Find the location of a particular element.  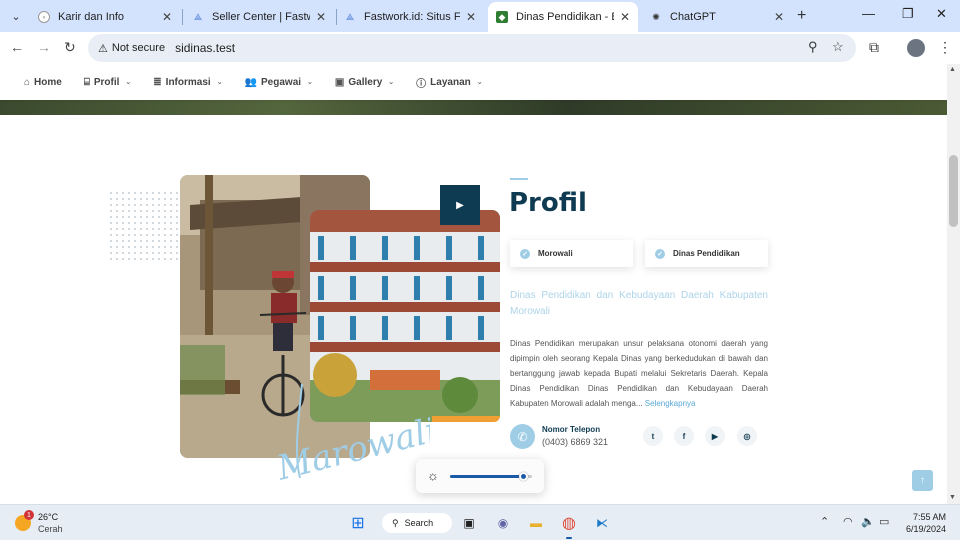

dot-pattern is located at coordinates (144, 226).